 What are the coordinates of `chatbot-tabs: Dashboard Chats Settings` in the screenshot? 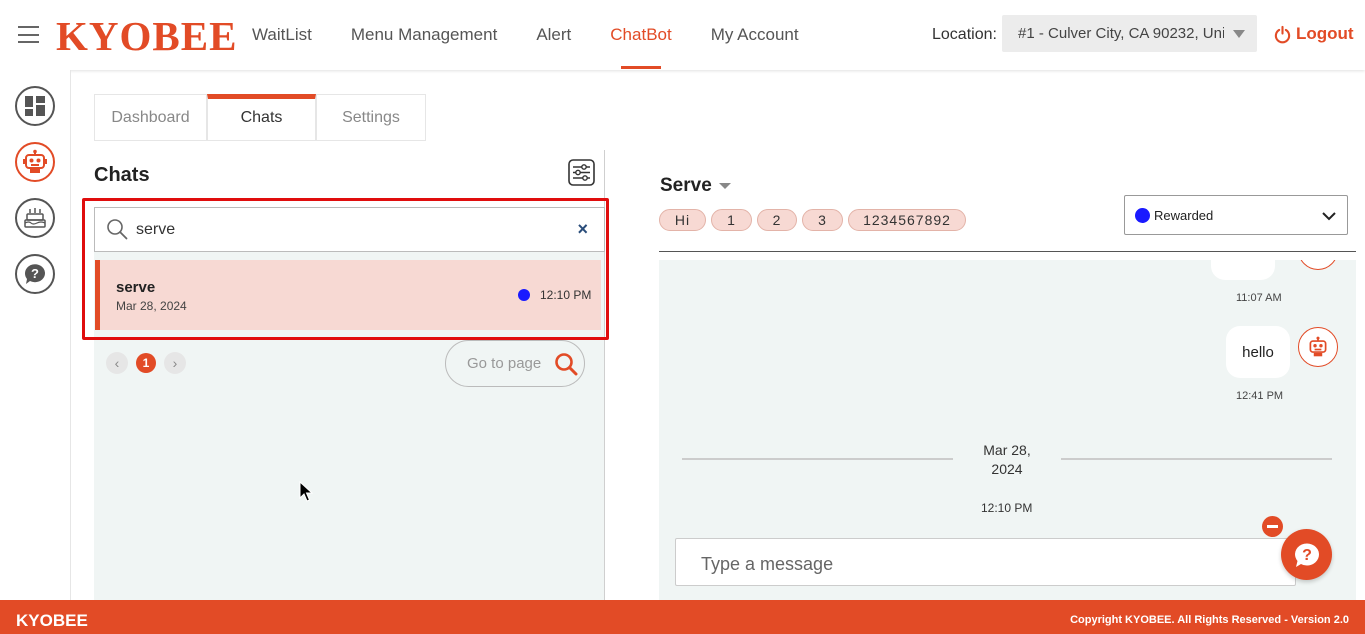 It's located at (260, 117).